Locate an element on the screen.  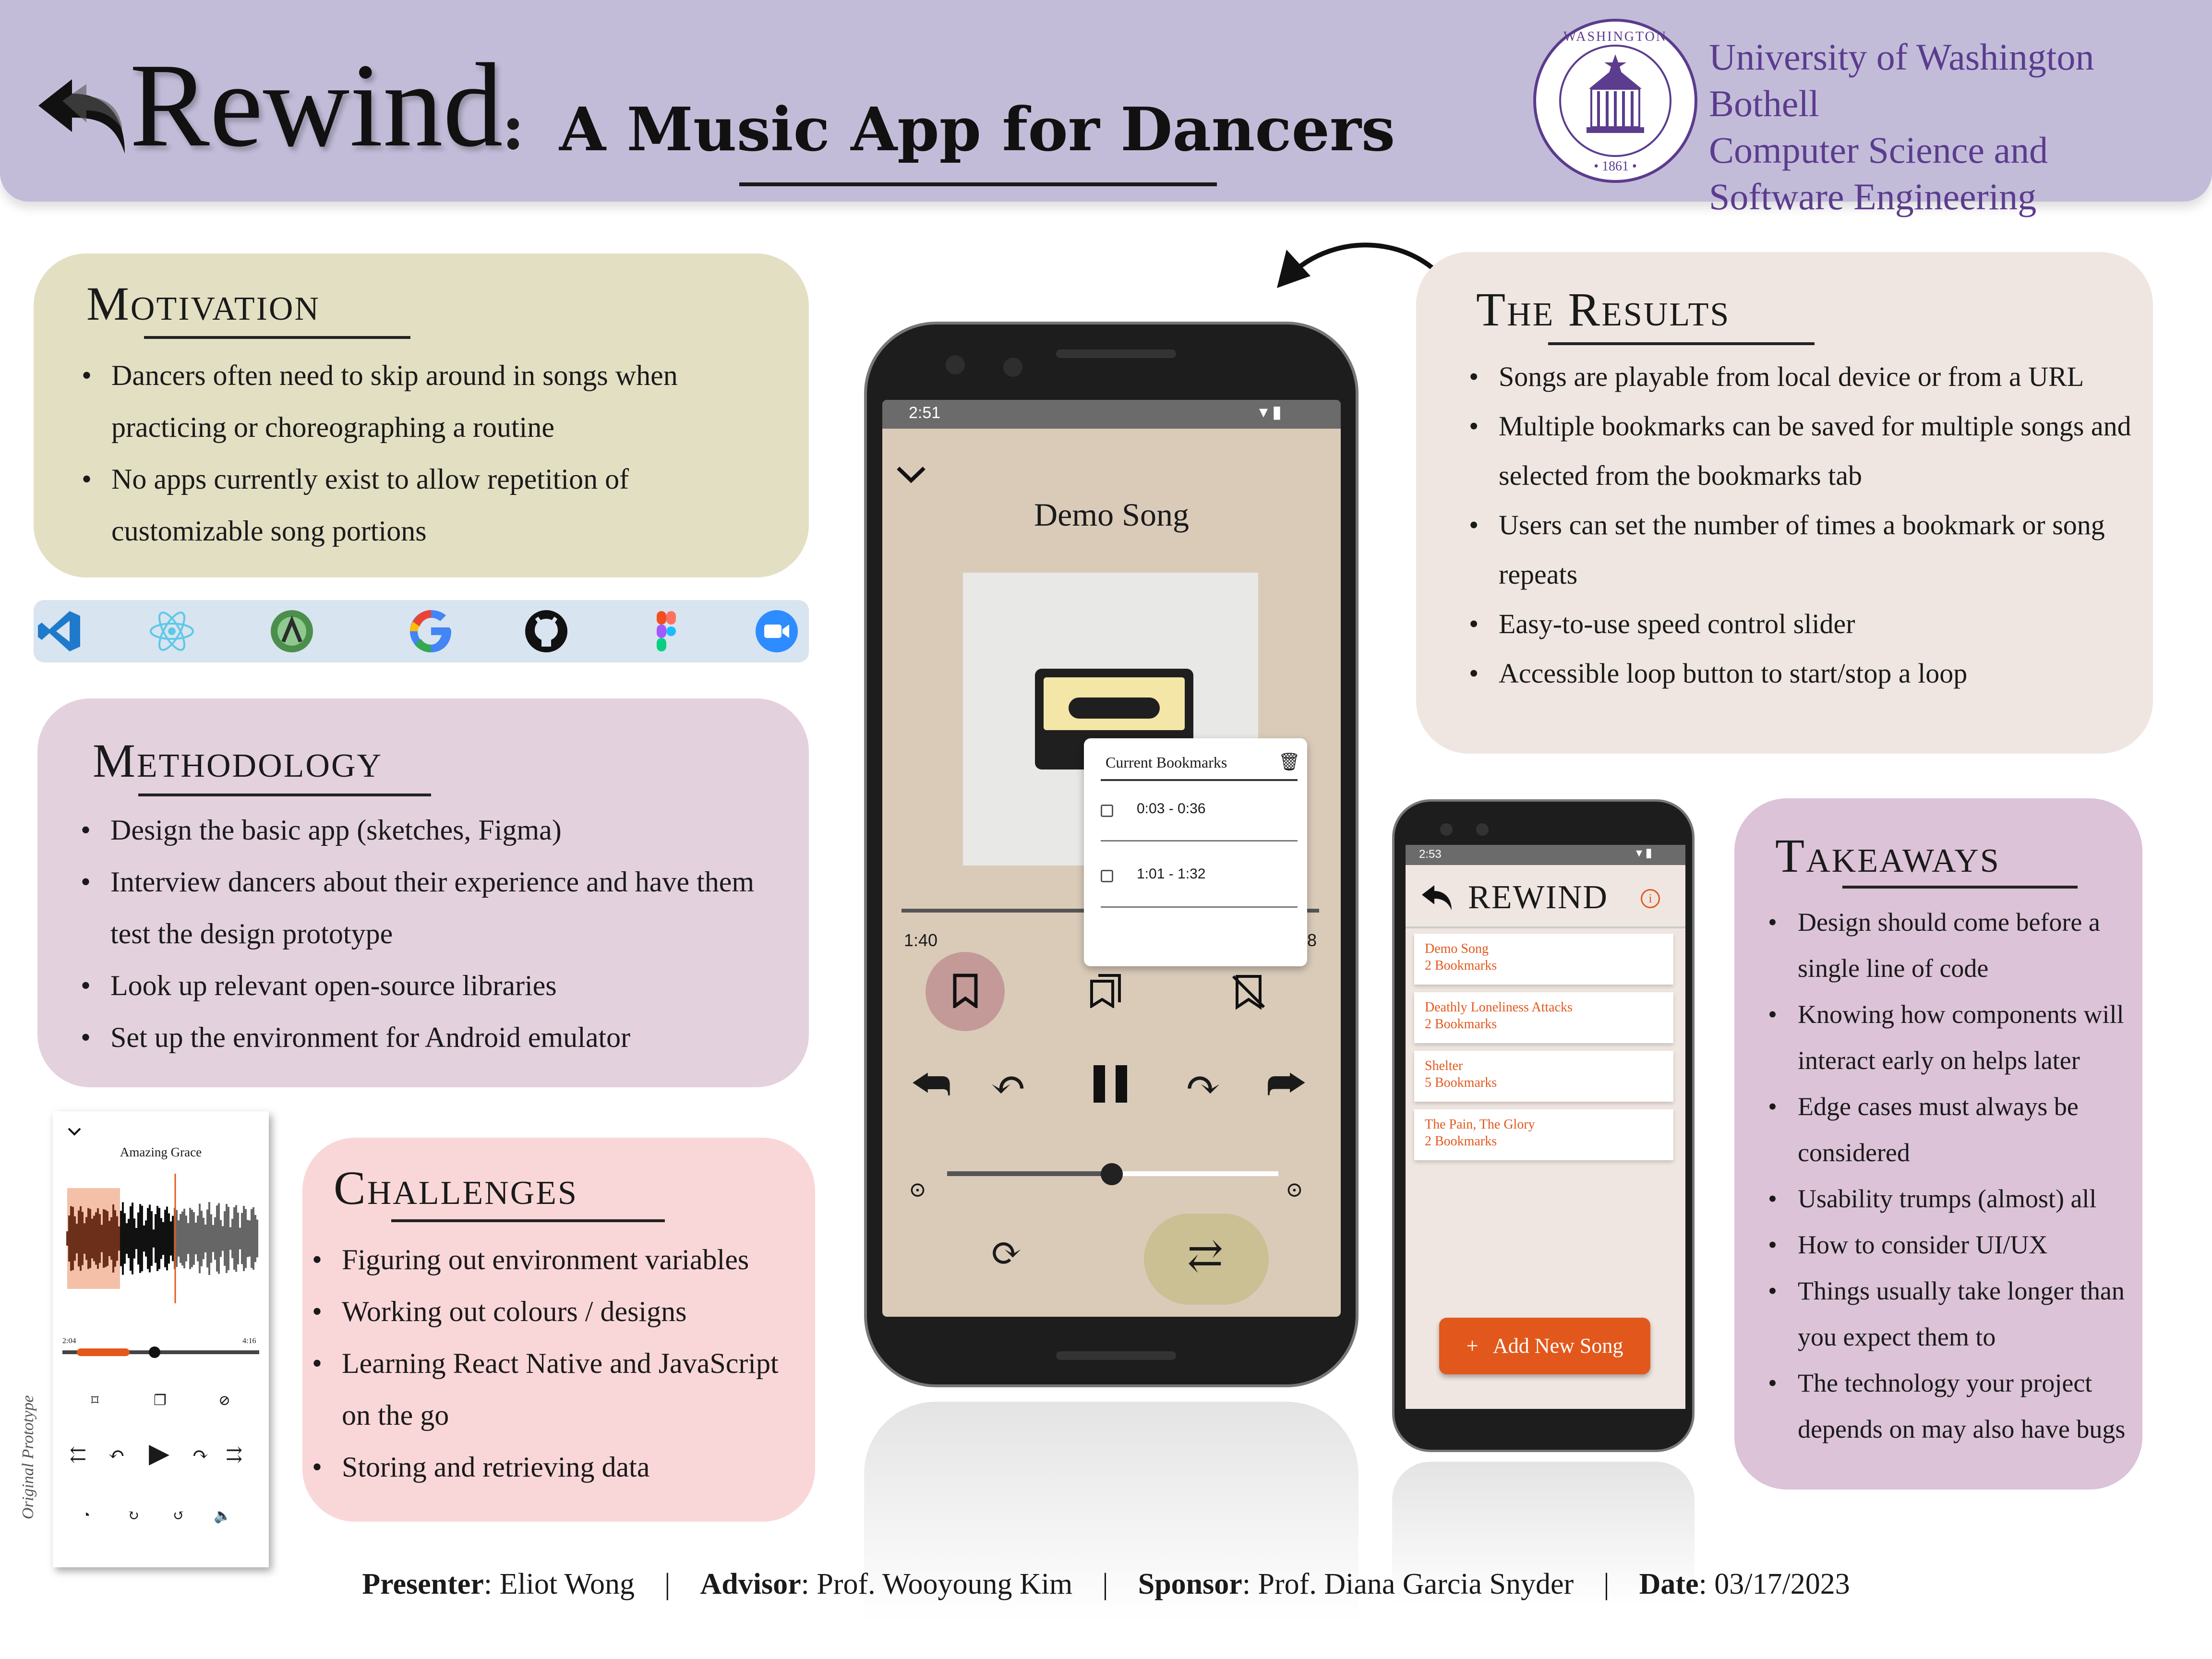
rewind-logo-icon is located at coordinates (1437, 898).